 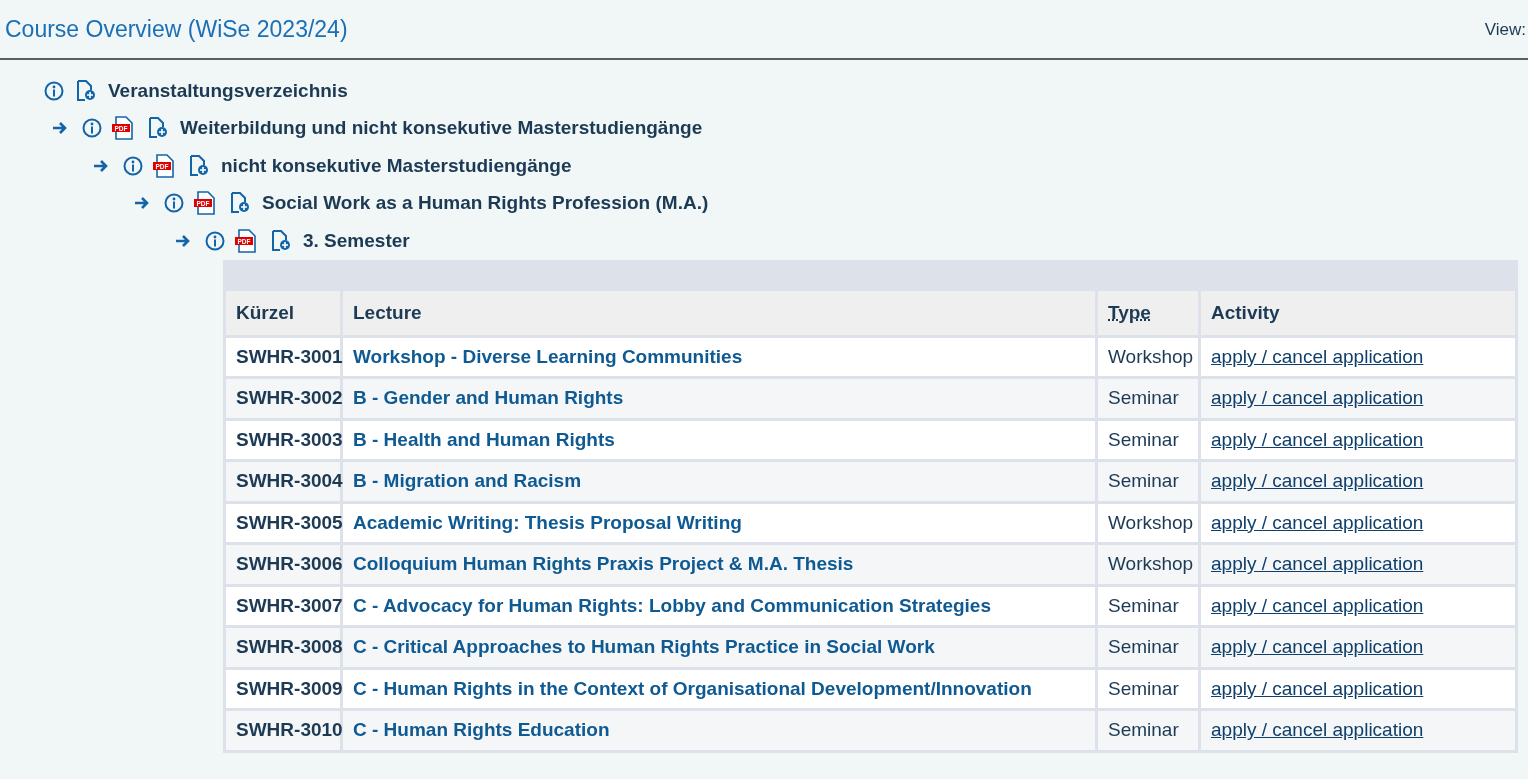 What do you see at coordinates (283, 564) in the screenshot?
I see `course-code-cell: SWHR-3006` at bounding box center [283, 564].